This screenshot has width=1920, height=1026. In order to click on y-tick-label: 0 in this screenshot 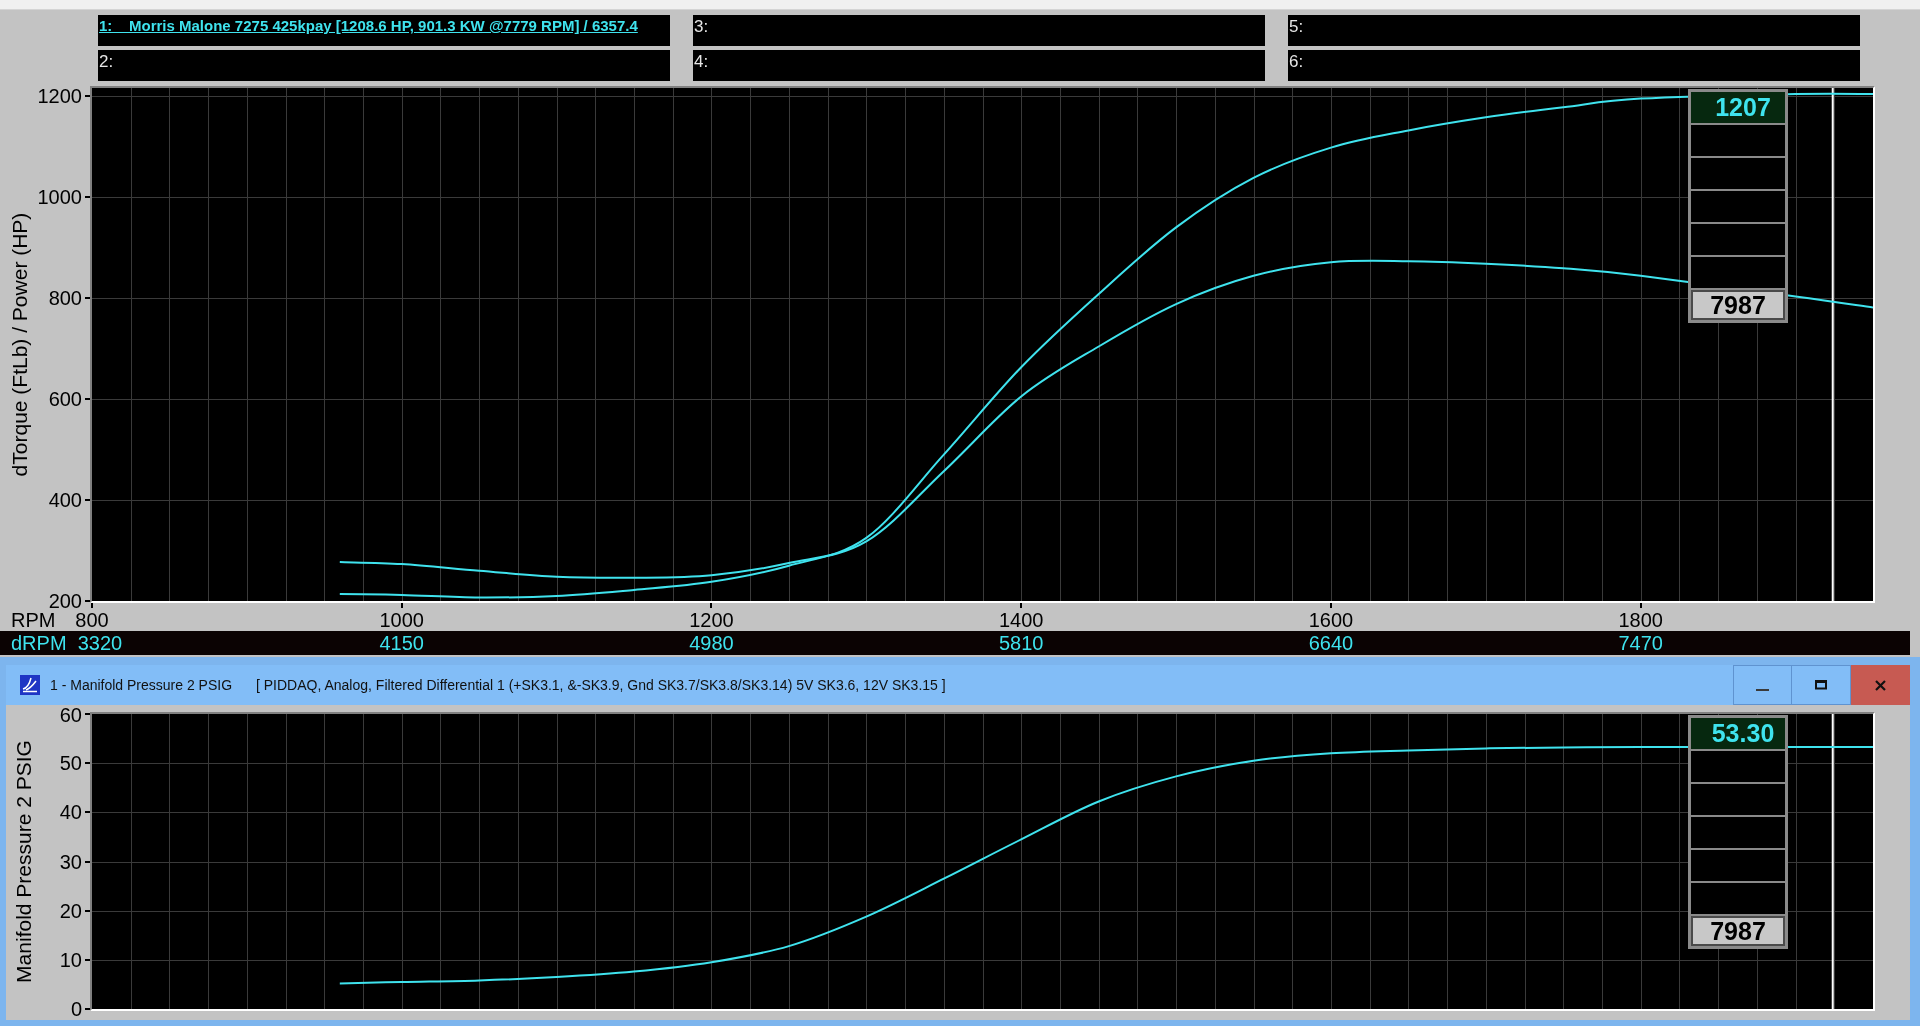, I will do `click(76, 1009)`.